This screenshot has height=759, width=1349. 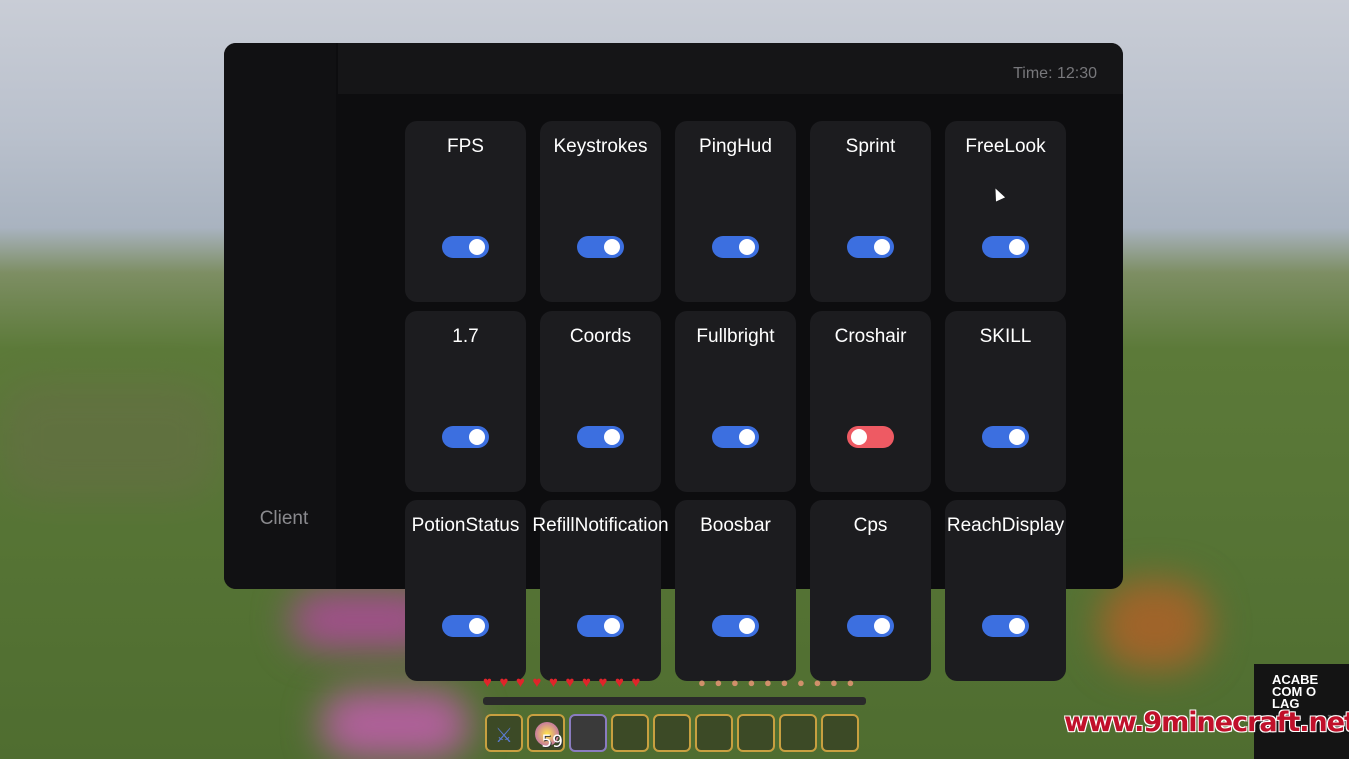 What do you see at coordinates (600, 146) in the screenshot?
I see `module-label: Keystrokes` at bounding box center [600, 146].